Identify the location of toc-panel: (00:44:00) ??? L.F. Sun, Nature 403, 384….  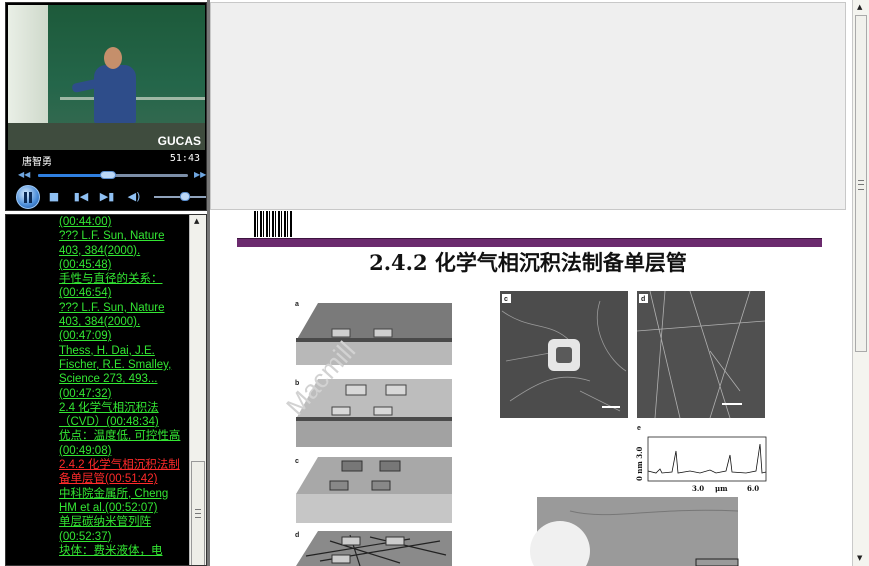
(106, 390).